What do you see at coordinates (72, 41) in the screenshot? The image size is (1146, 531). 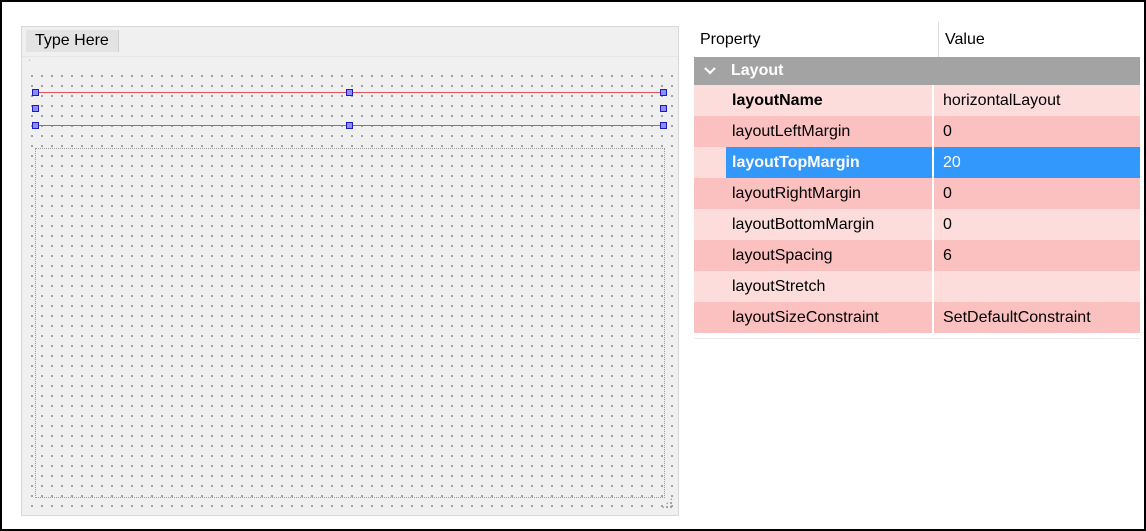 I see `menubar-type-here: Type Here` at bounding box center [72, 41].